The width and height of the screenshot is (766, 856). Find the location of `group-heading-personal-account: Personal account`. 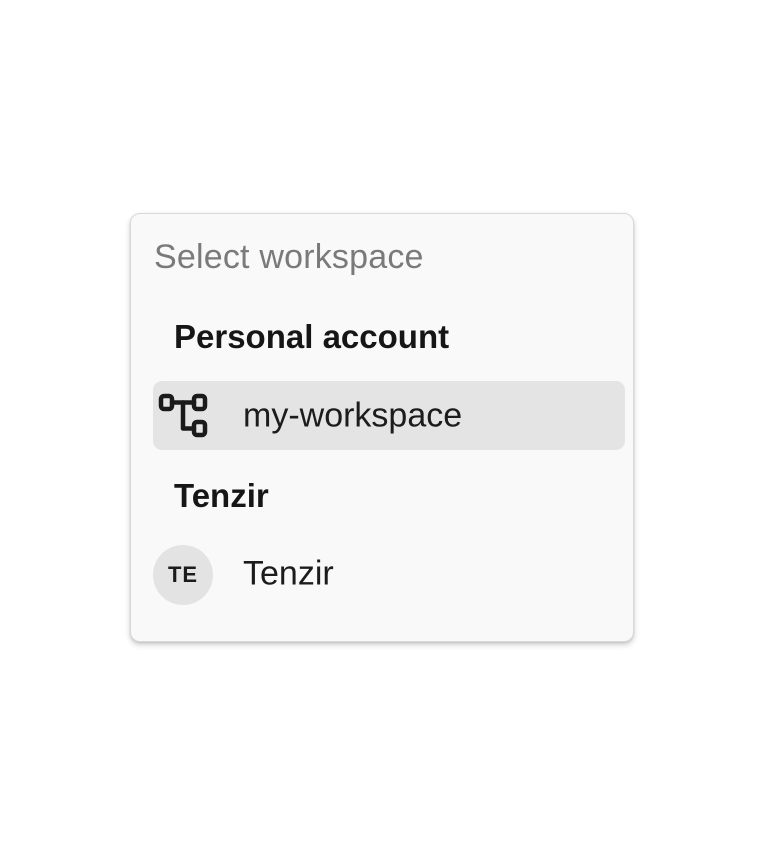

group-heading-personal-account: Personal account is located at coordinates (312, 336).